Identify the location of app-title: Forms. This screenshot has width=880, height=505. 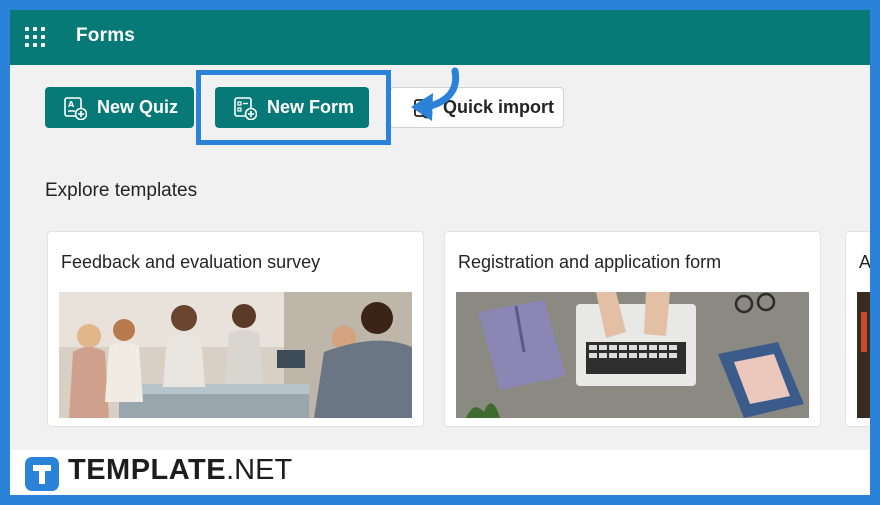
(105, 36).